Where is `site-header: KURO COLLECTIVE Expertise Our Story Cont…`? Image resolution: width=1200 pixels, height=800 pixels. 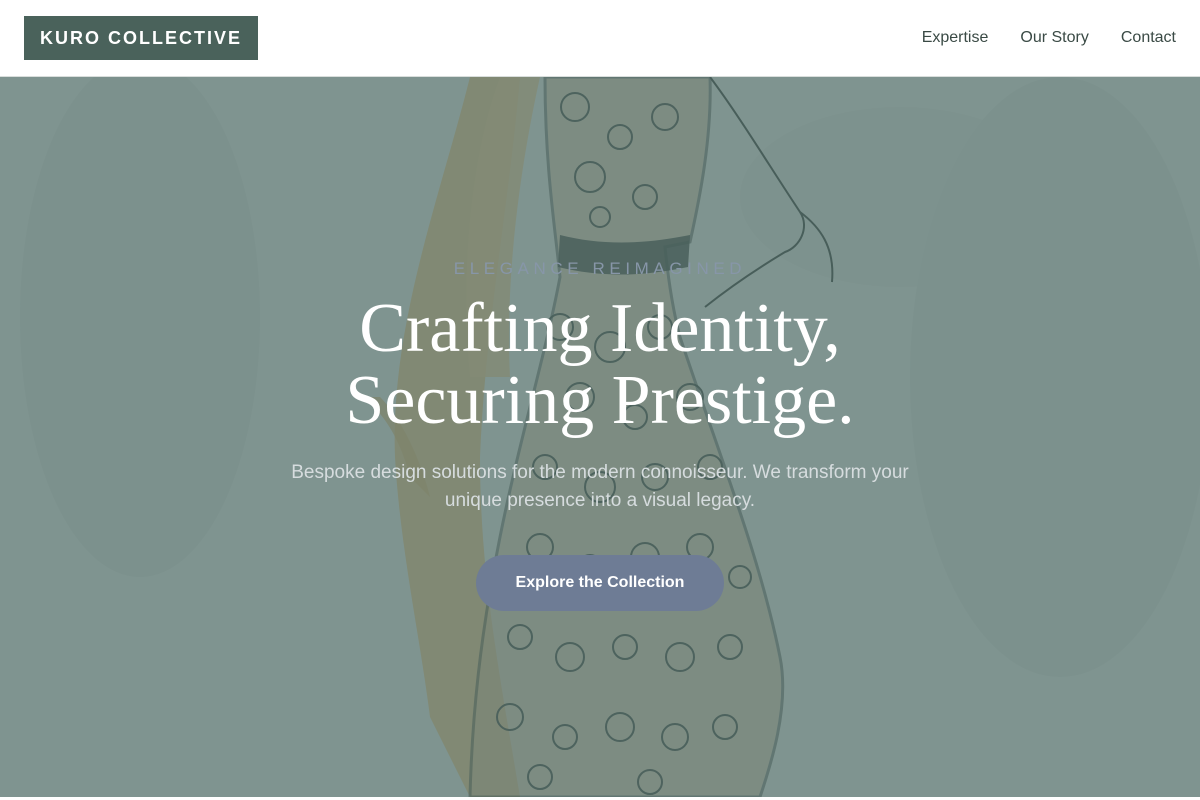 site-header: KURO COLLECTIVE Expertise Our Story Cont… is located at coordinates (600, 38).